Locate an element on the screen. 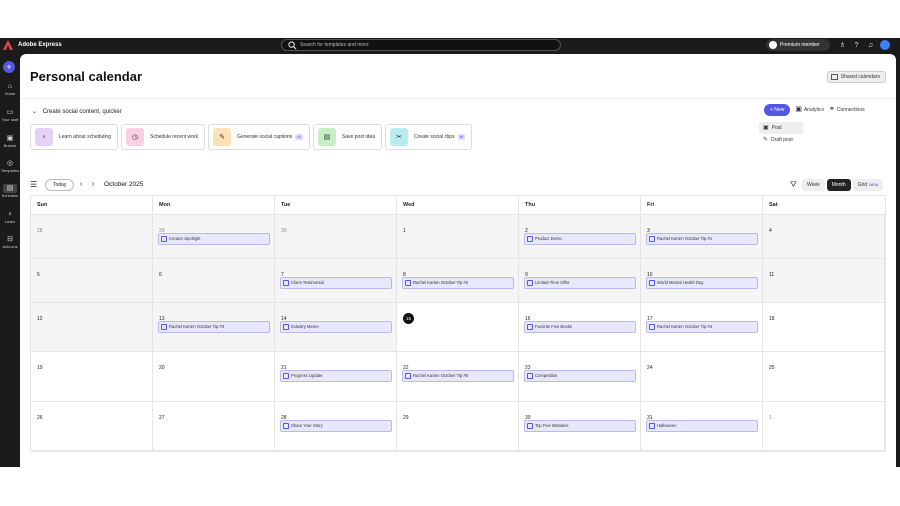 The height and width of the screenshot is (506, 900). scheduled-post: Rachel Karten October Tip #1 is located at coordinates (702, 239).